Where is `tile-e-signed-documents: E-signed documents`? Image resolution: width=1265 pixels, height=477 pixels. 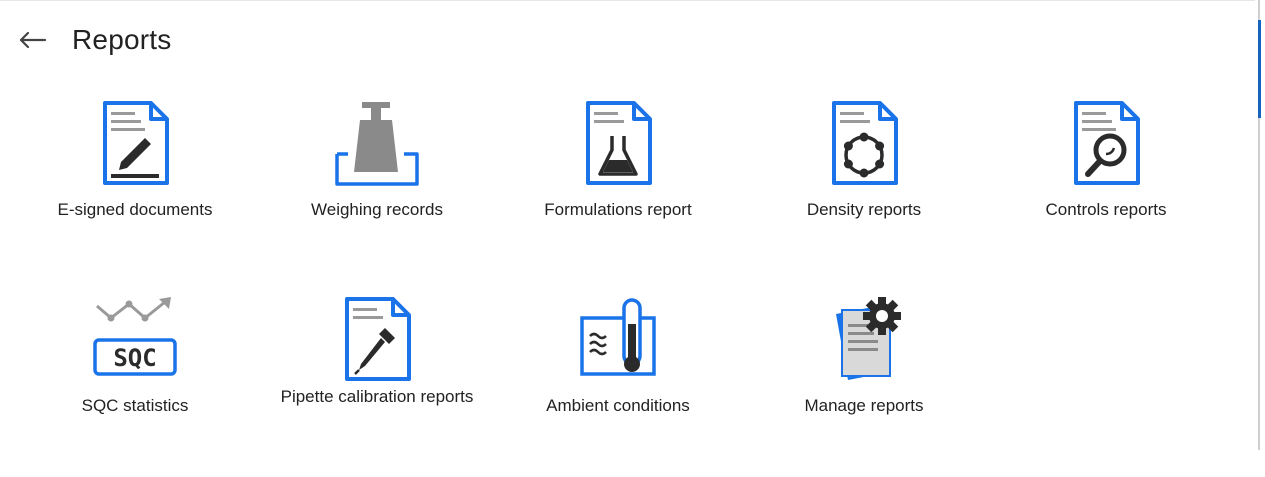 tile-e-signed-documents: E-signed documents is located at coordinates (135, 168).